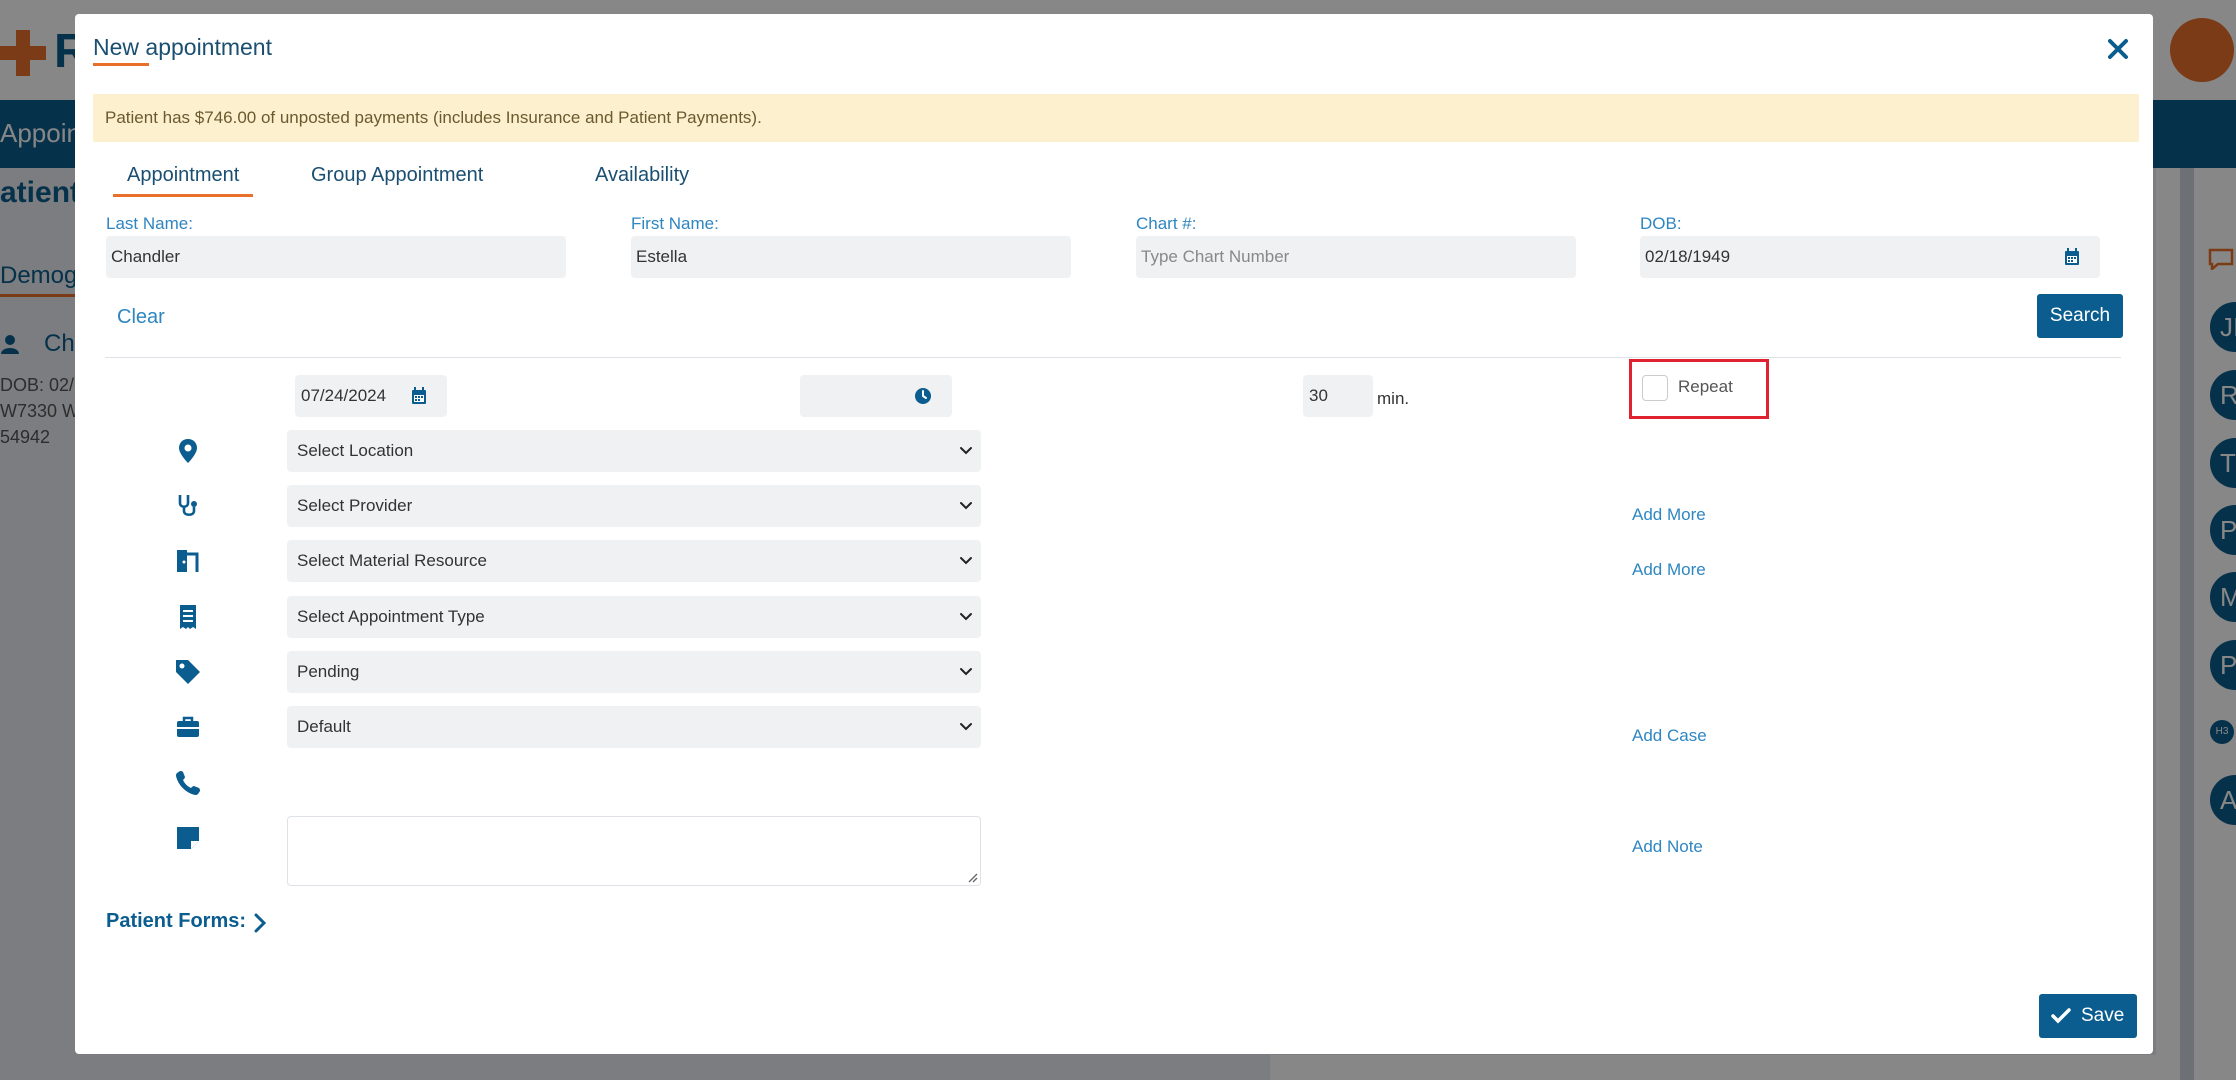 This screenshot has height=1080, width=2236. I want to click on door-icon, so click(188, 561).